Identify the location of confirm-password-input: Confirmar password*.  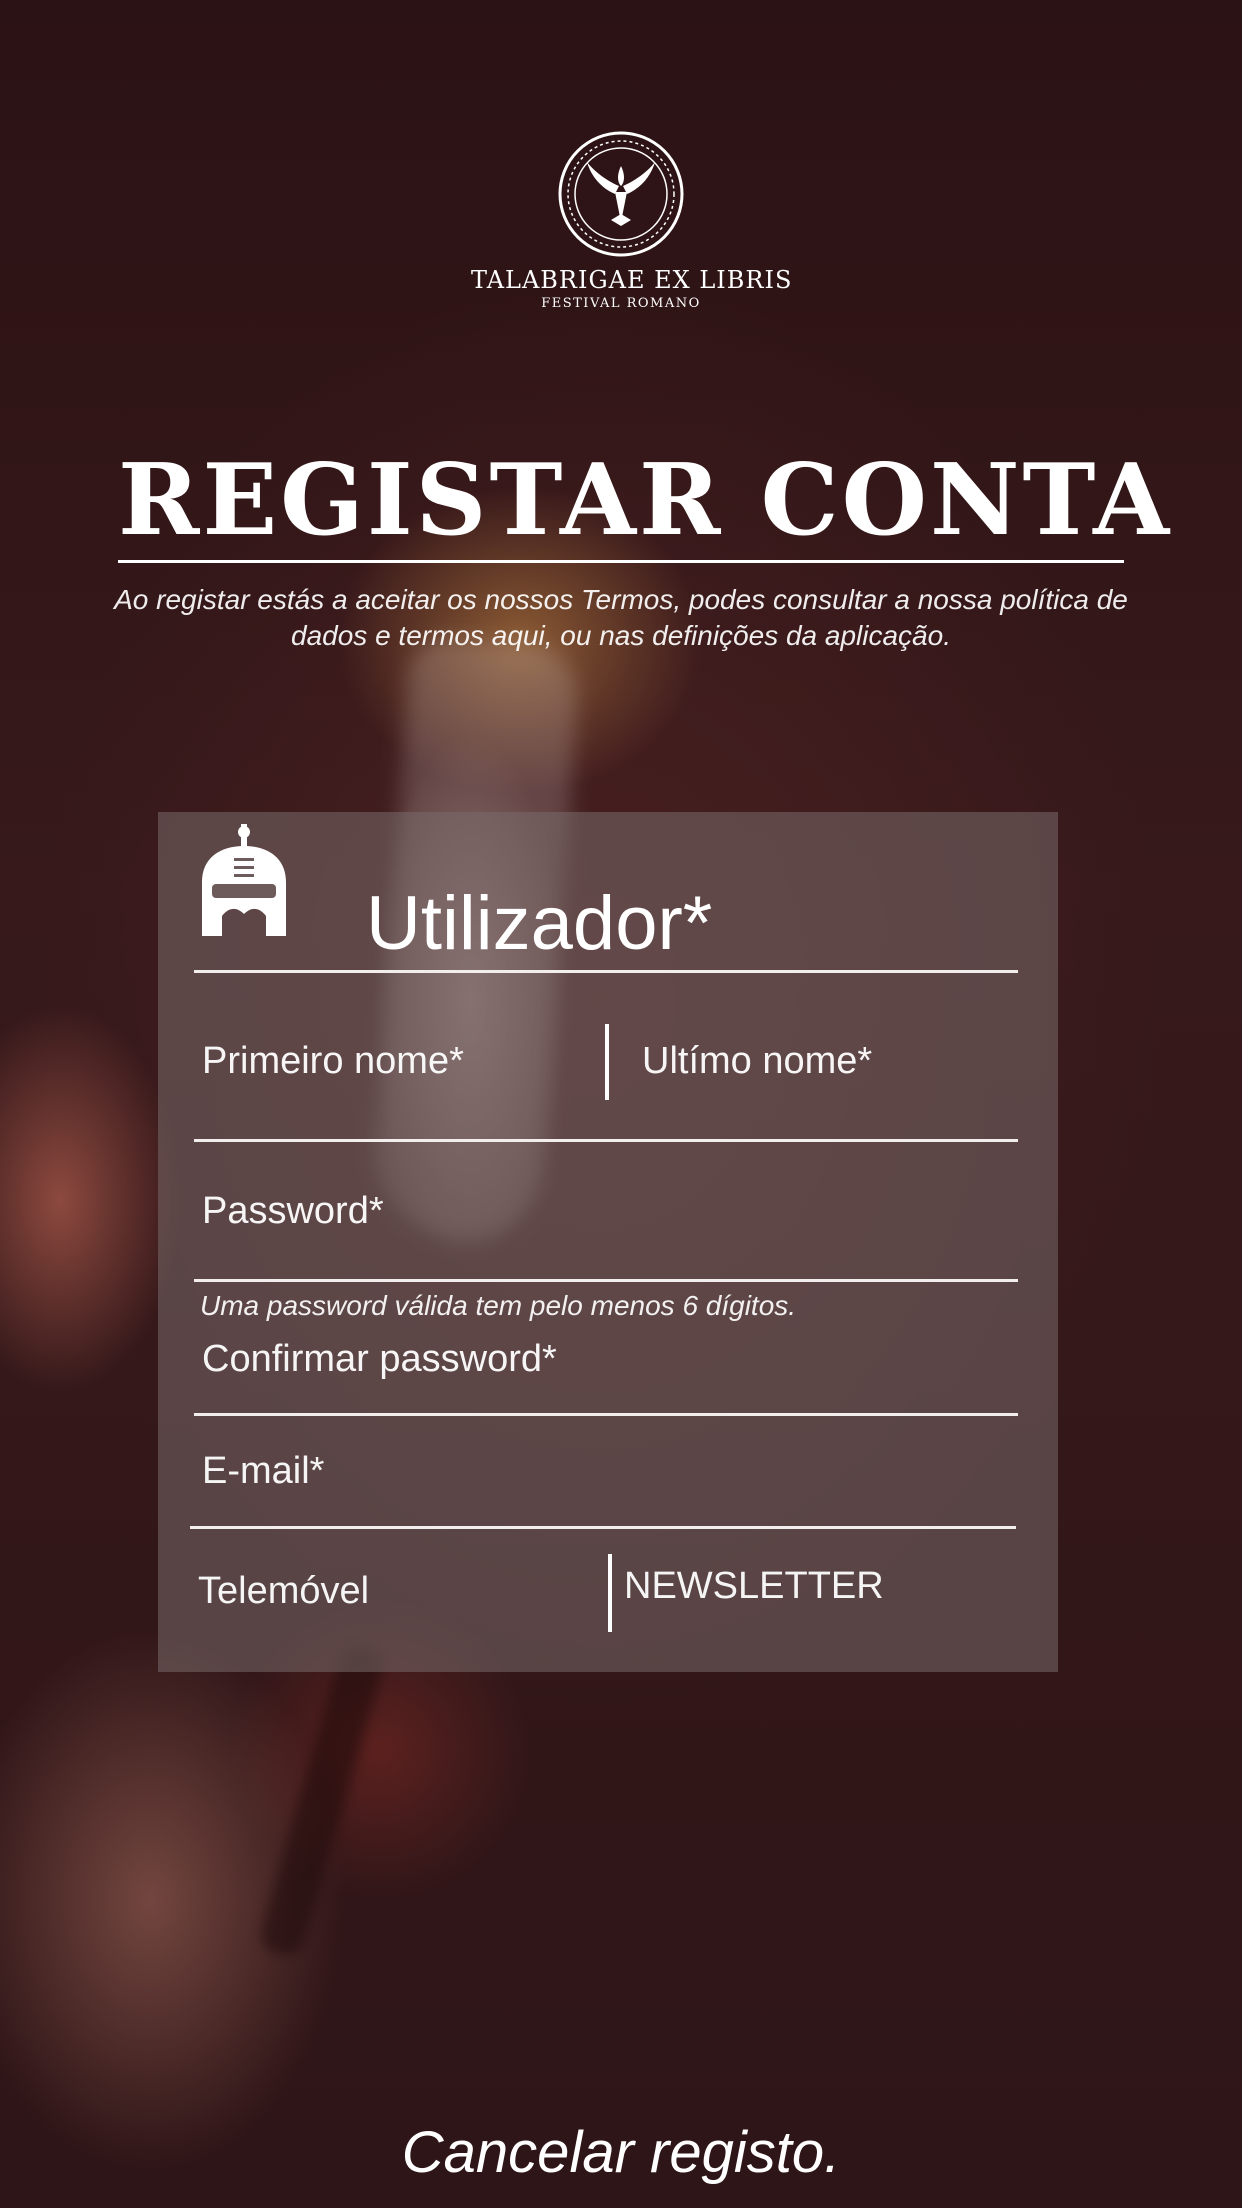
(379, 1359).